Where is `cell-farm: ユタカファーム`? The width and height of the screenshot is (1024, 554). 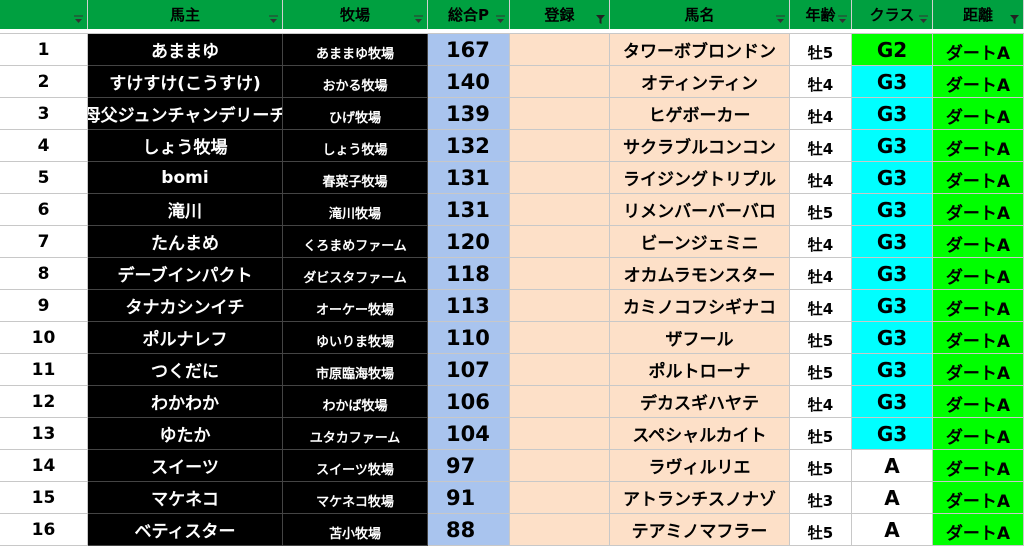 cell-farm: ユタカファーム is located at coordinates (355, 434).